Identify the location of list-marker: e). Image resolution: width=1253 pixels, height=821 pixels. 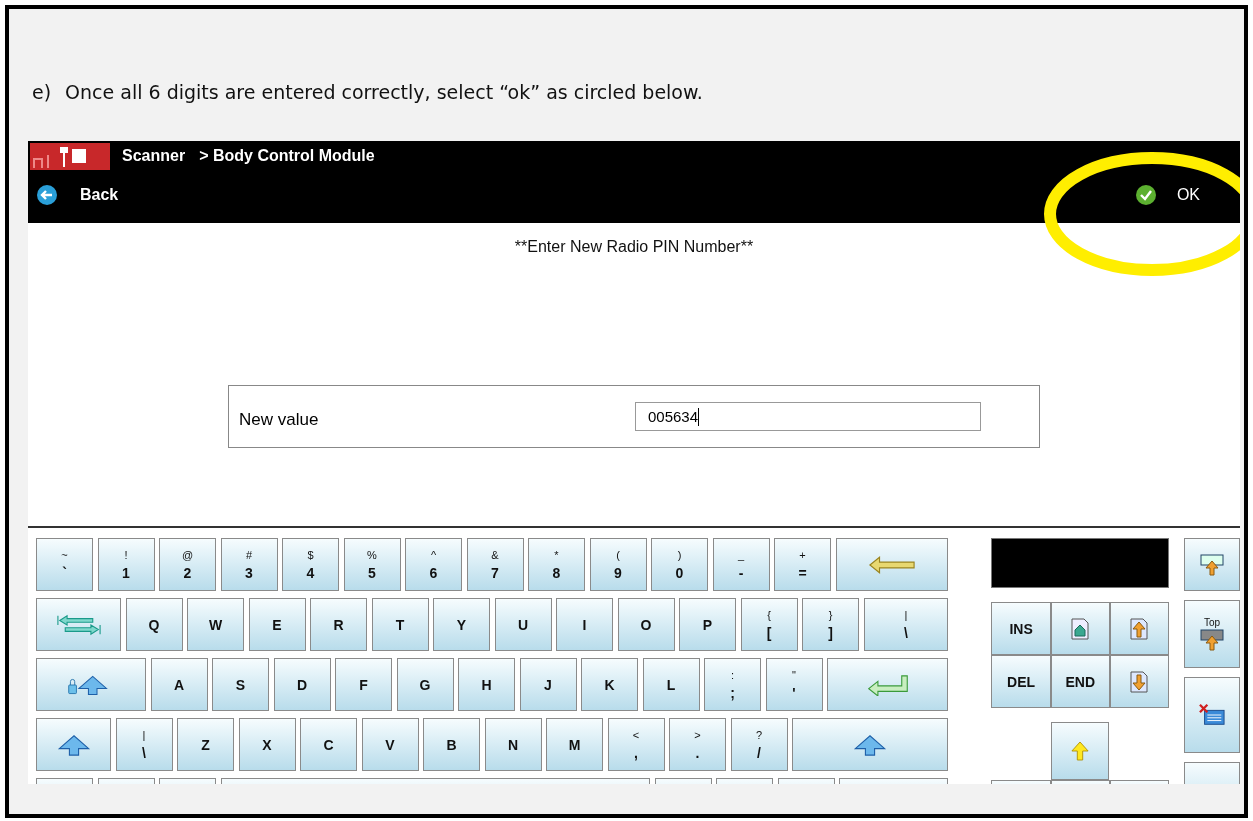
(42, 92).